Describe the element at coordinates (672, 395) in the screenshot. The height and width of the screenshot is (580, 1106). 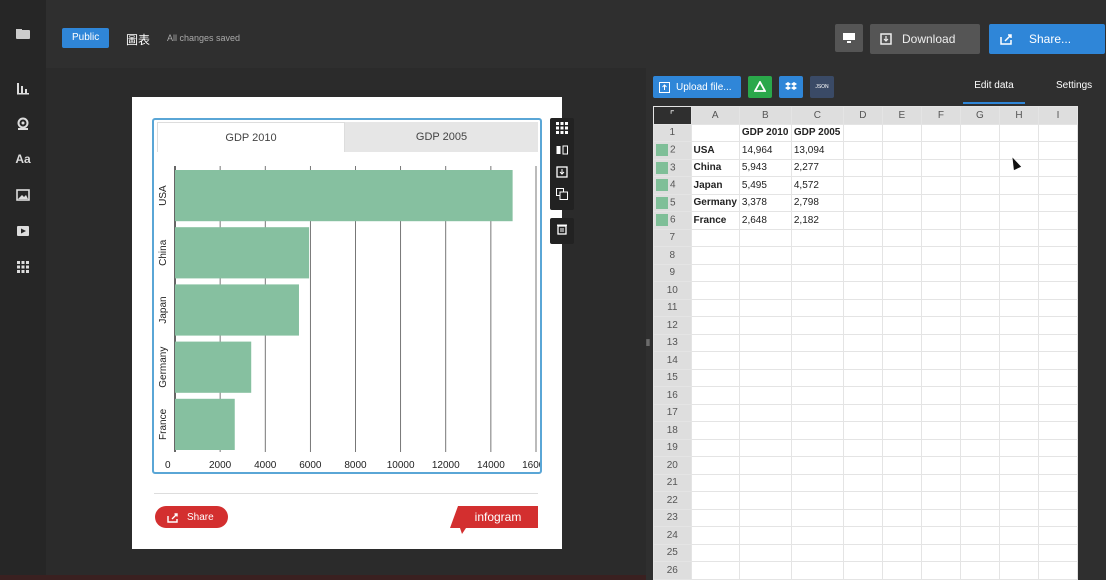
I see `row-header: 16` at that location.